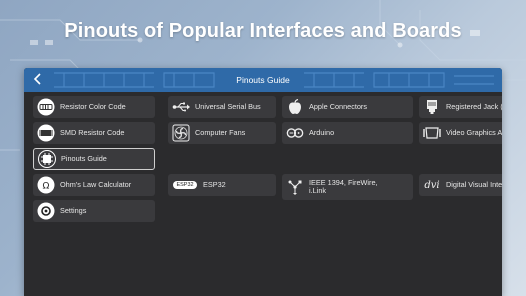  I want to click on grid-item-label: Universal Serial Bus, so click(228, 106).